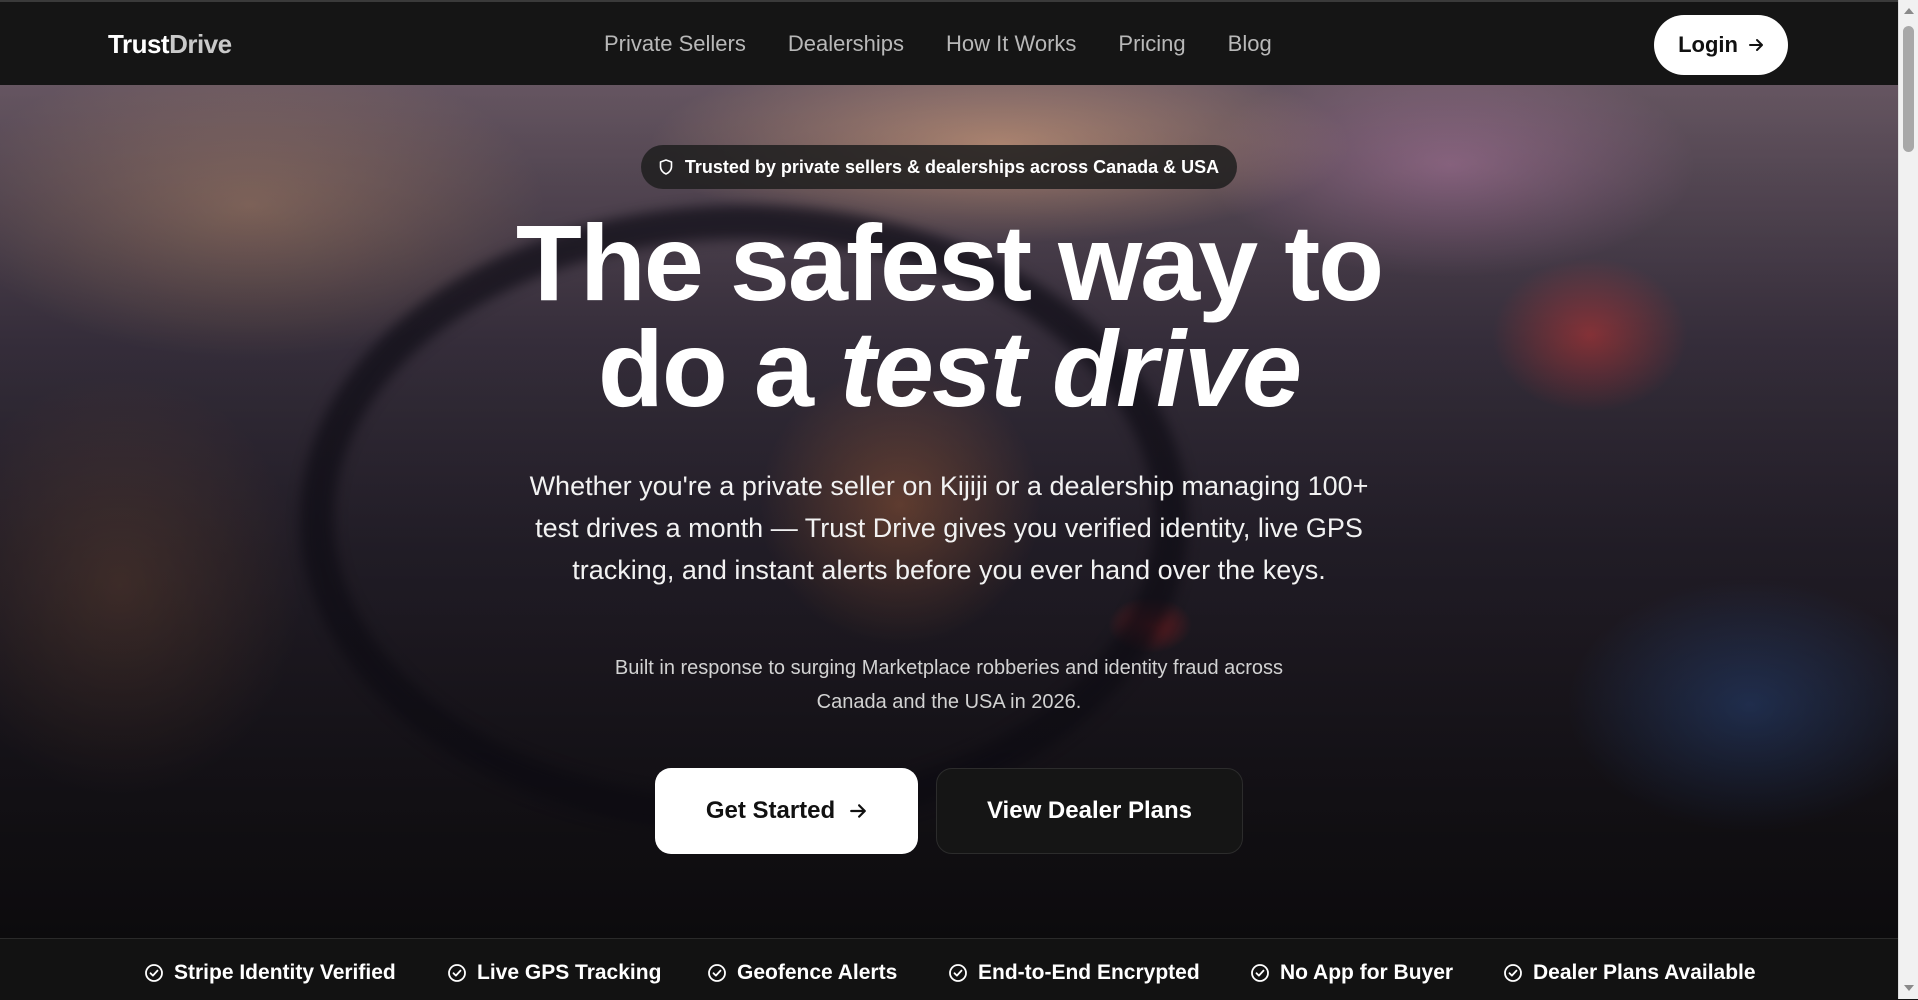  I want to click on scroll-down-arrow-icon, so click(1909, 988).